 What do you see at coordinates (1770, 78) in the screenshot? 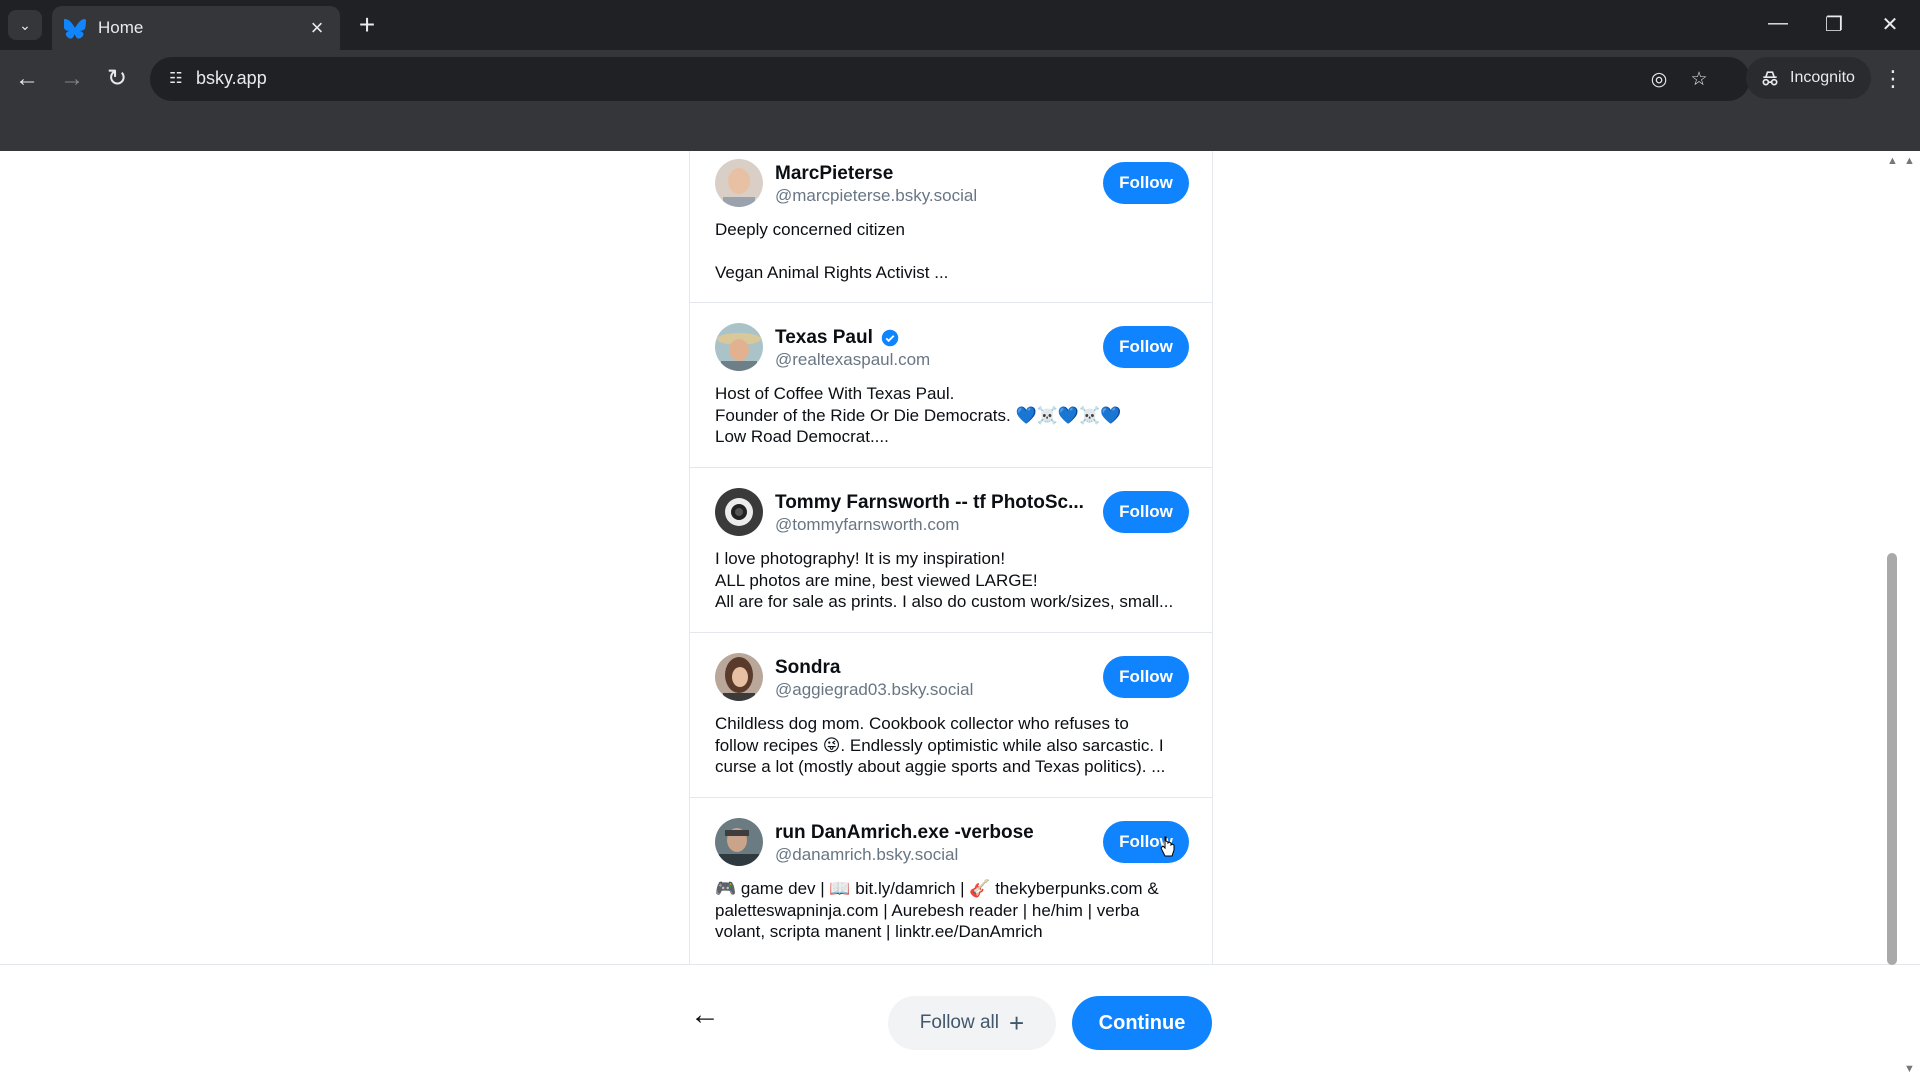
I see `incognito-icon` at bounding box center [1770, 78].